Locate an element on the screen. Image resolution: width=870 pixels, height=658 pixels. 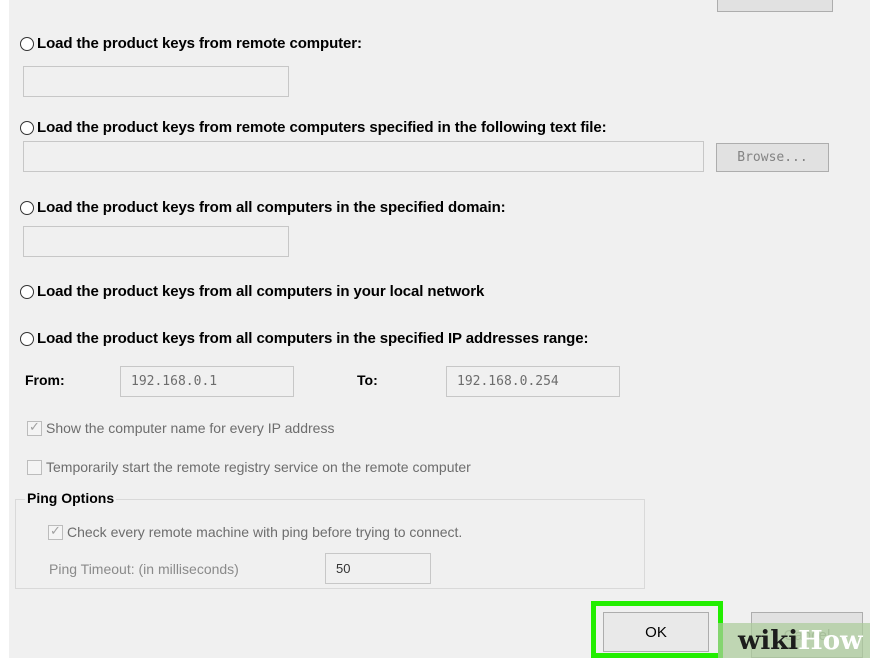
watermark-wiki: wiki is located at coordinates (768, 640).